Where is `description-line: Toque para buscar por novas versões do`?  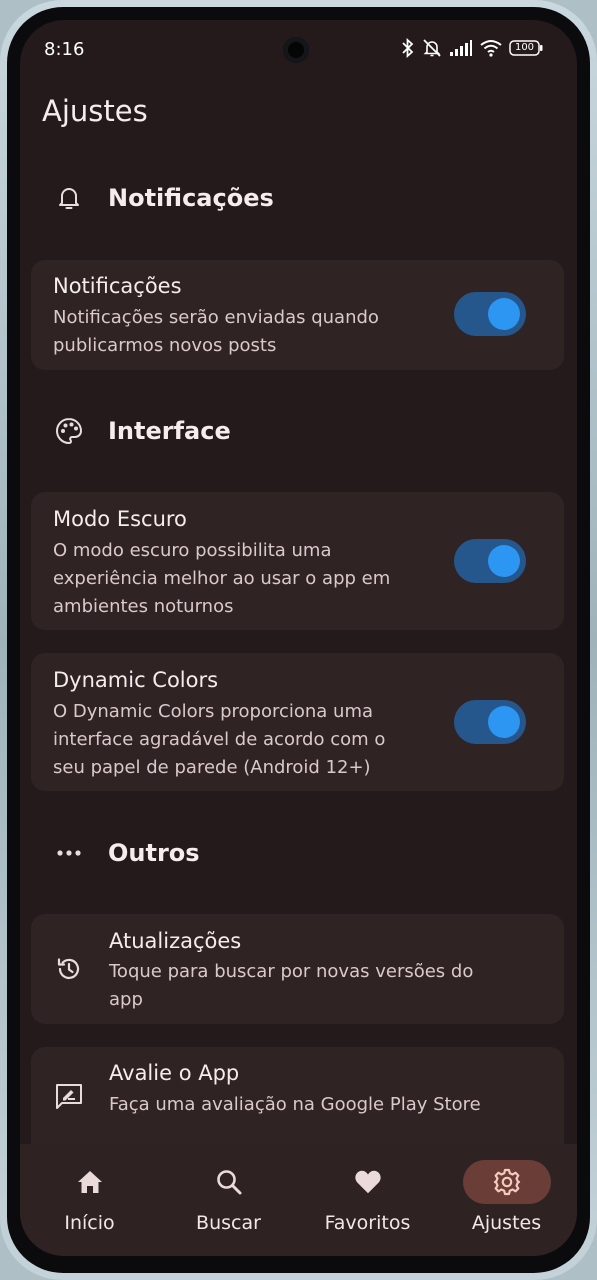
description-line: Toque para buscar por novas versões do is located at coordinates (291, 971).